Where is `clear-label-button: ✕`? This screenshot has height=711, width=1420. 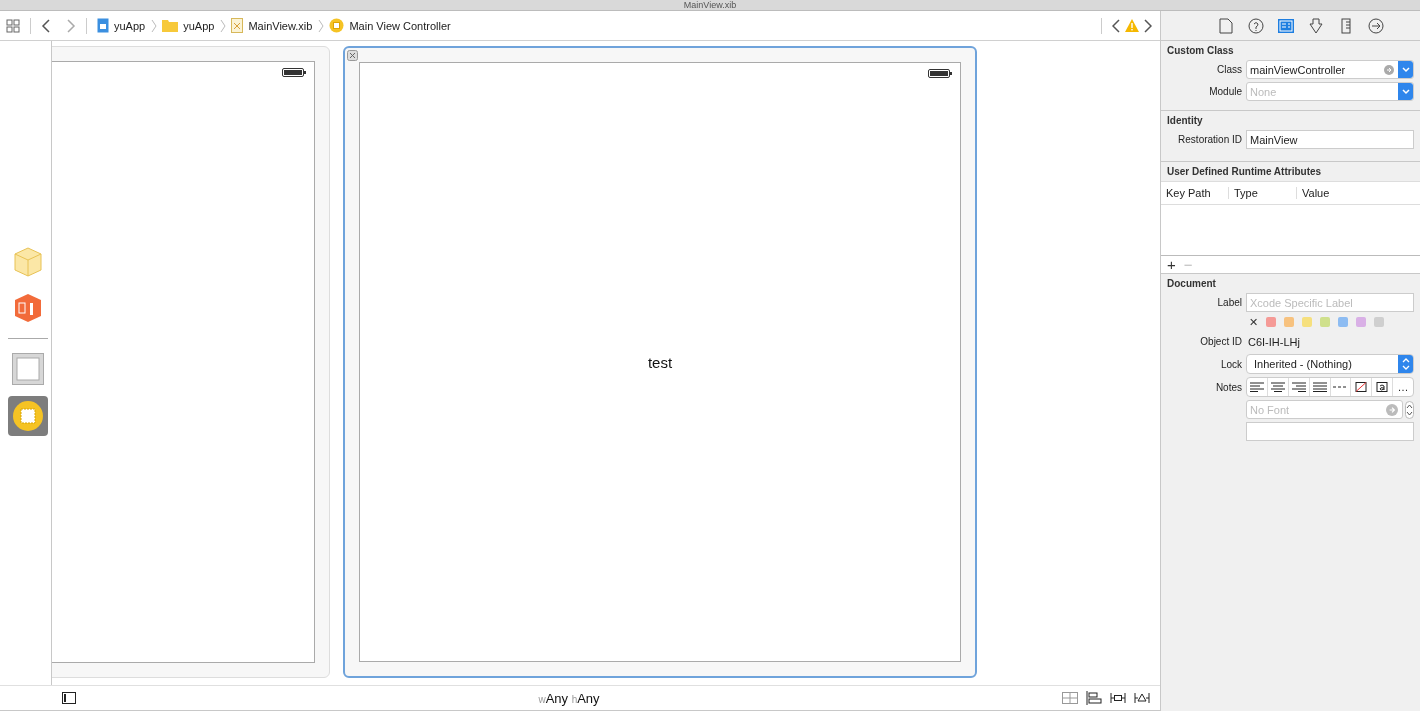
clear-label-button: ✕ is located at coordinates (1253, 322).